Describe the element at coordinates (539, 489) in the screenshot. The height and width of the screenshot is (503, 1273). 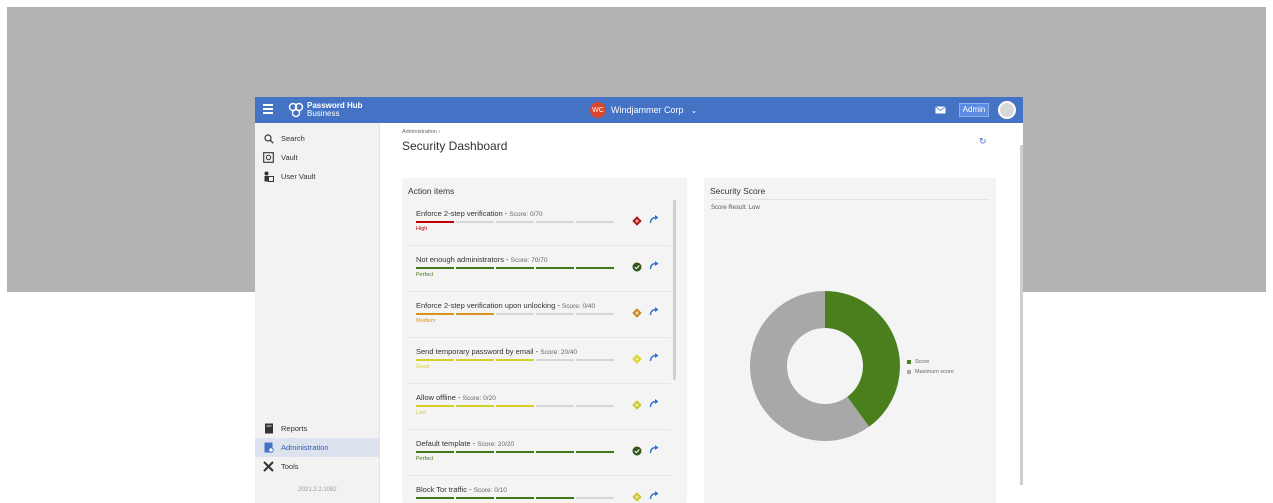
I see `action-item: Block Tor traffic - Score: 0/10` at that location.